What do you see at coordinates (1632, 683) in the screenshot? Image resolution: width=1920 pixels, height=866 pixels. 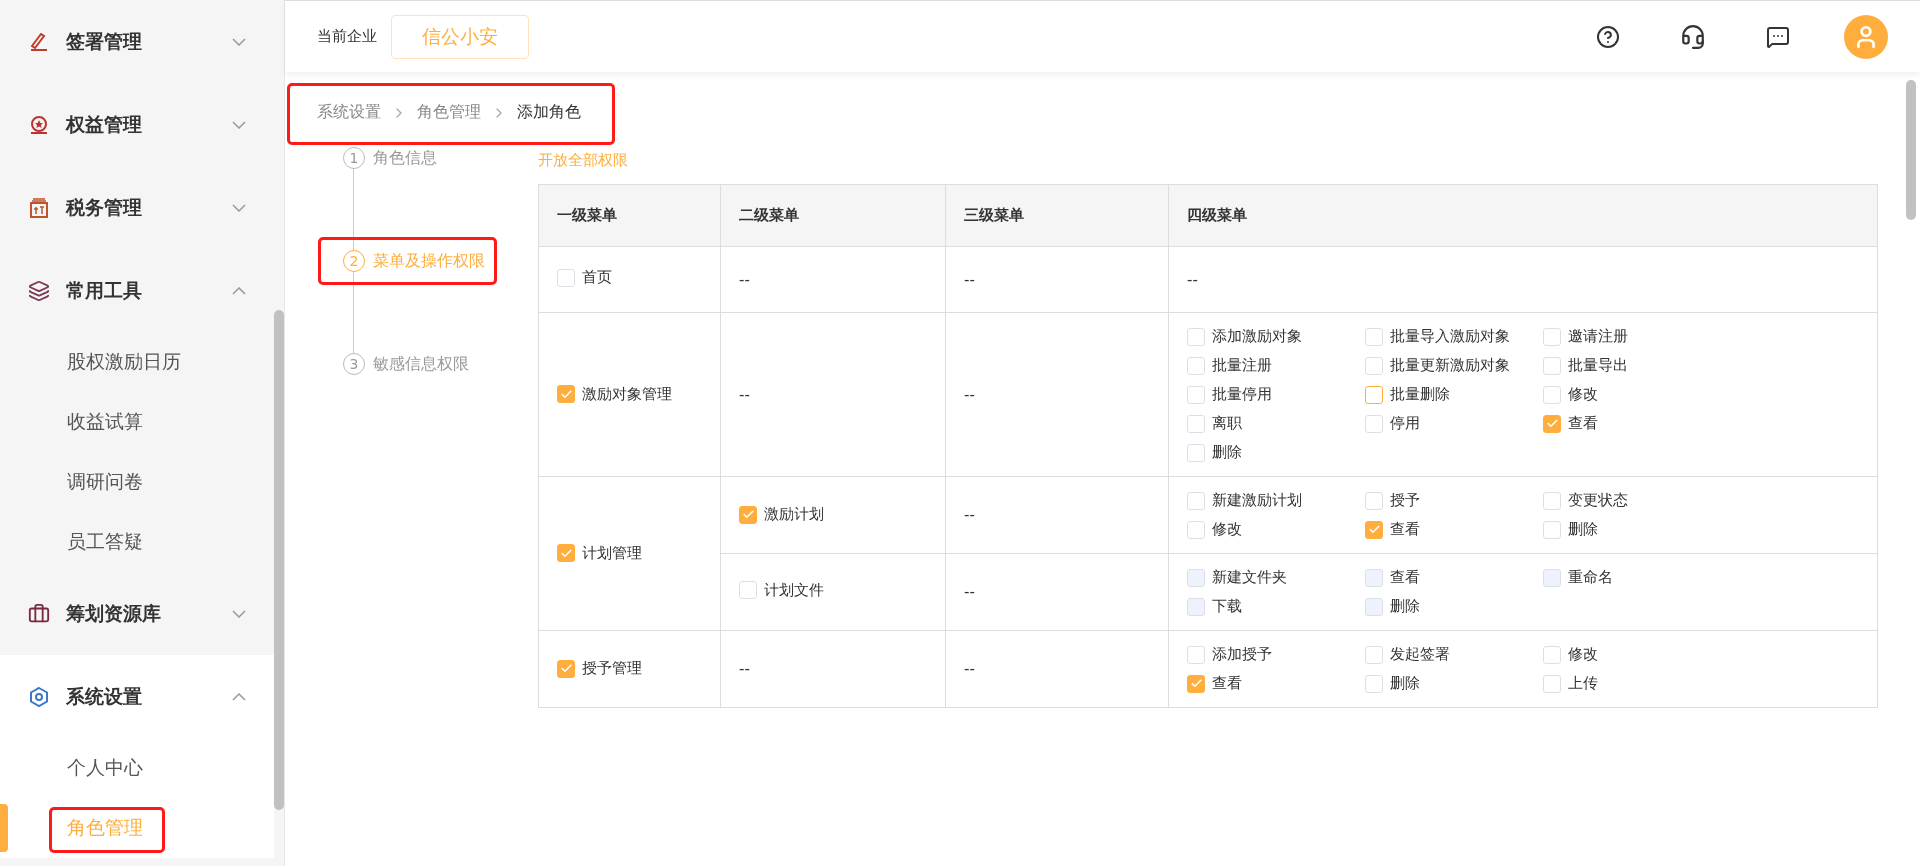 I see `permission-checkbox: 上传` at bounding box center [1632, 683].